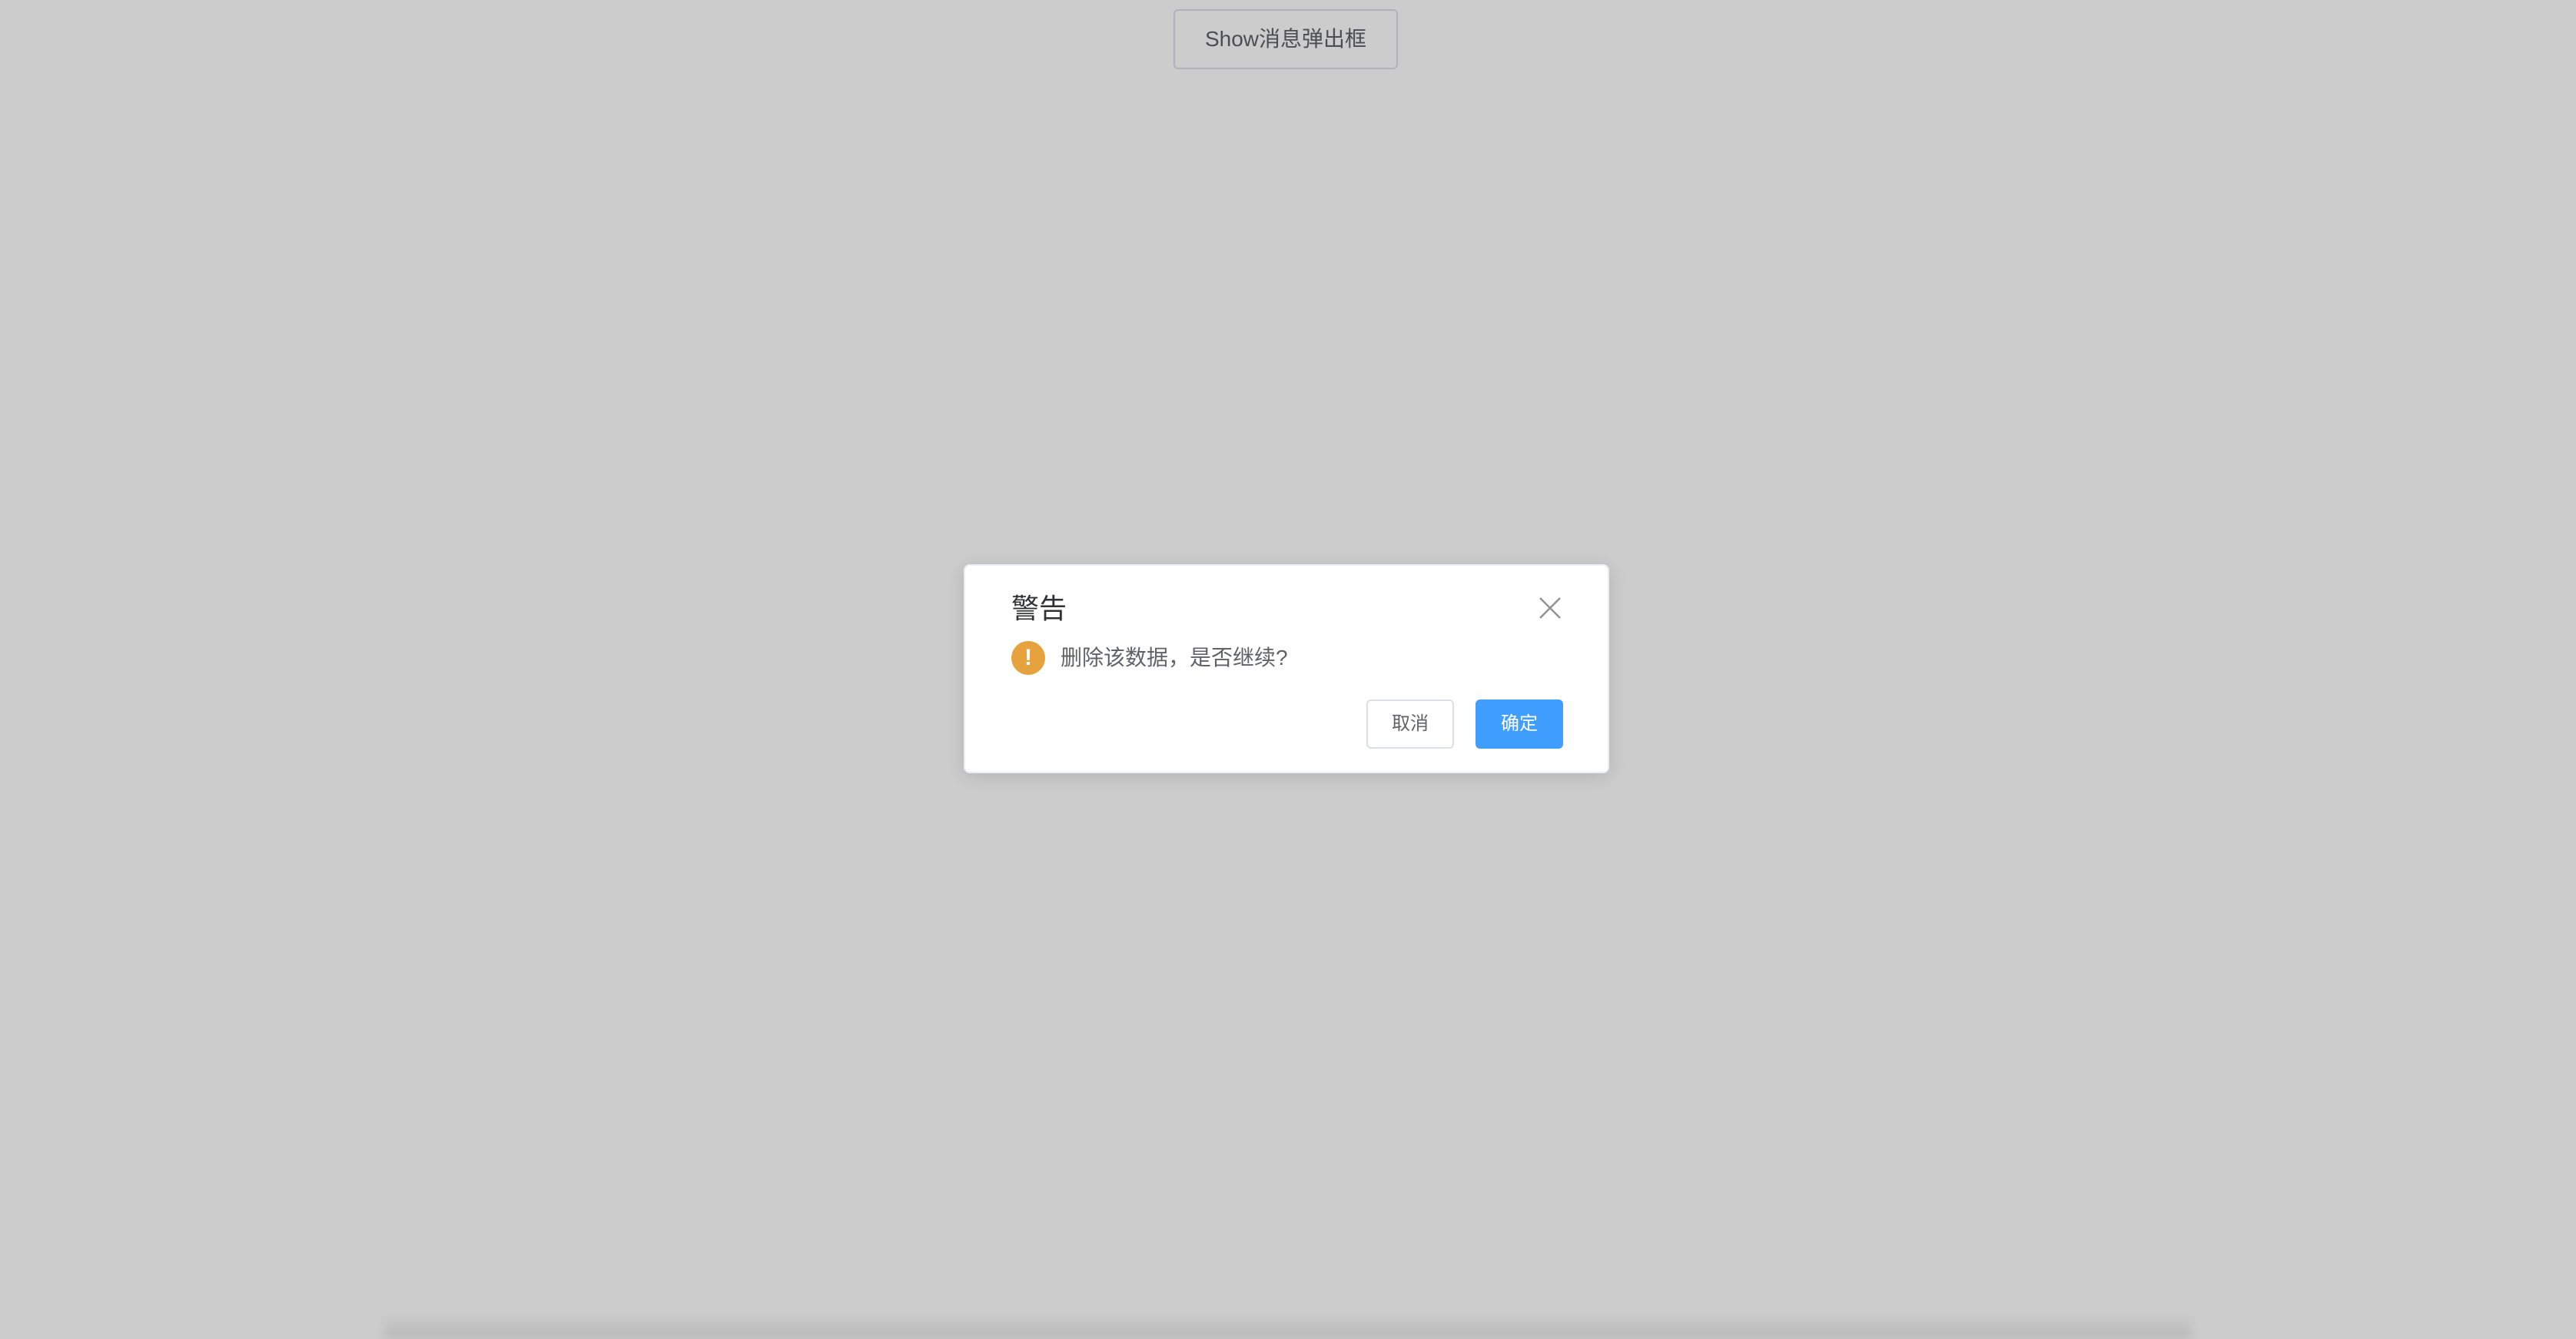  What do you see at coordinates (1550, 608) in the screenshot?
I see `close-icon` at bounding box center [1550, 608].